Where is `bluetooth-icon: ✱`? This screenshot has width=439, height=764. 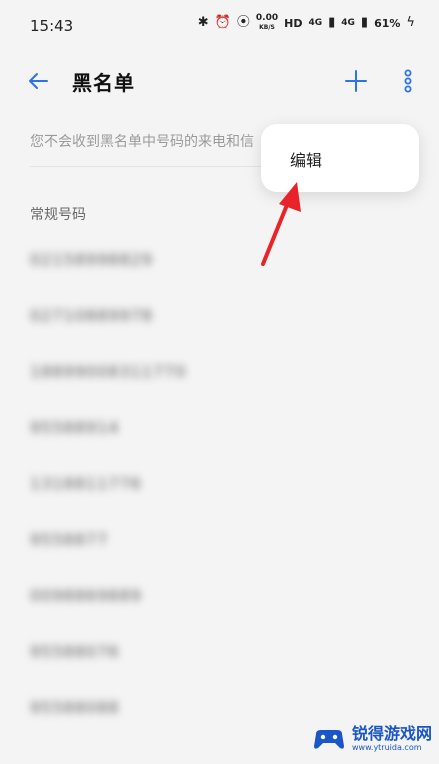 bluetooth-icon: ✱ is located at coordinates (203, 22).